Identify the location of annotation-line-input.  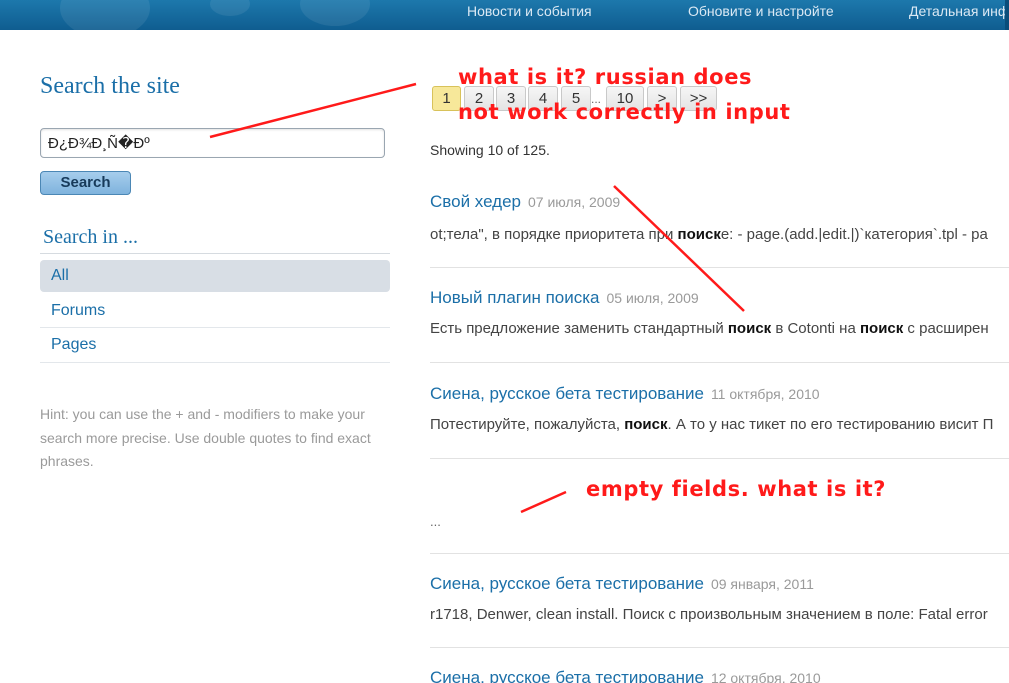
(313, 110).